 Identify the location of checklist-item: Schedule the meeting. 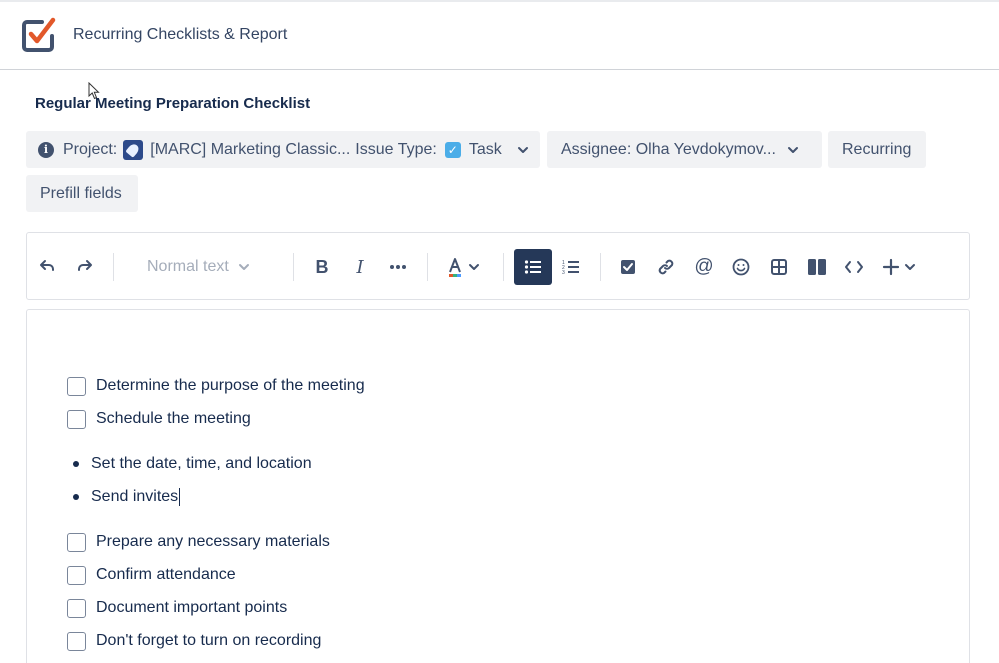
(159, 419).